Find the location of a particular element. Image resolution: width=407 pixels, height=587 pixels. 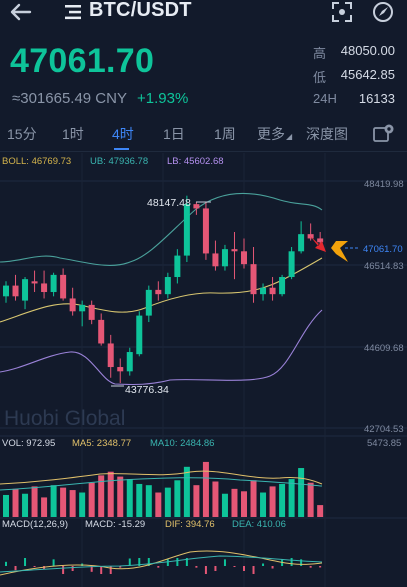

high-marker-label: 48147.48 is located at coordinates (169, 203).